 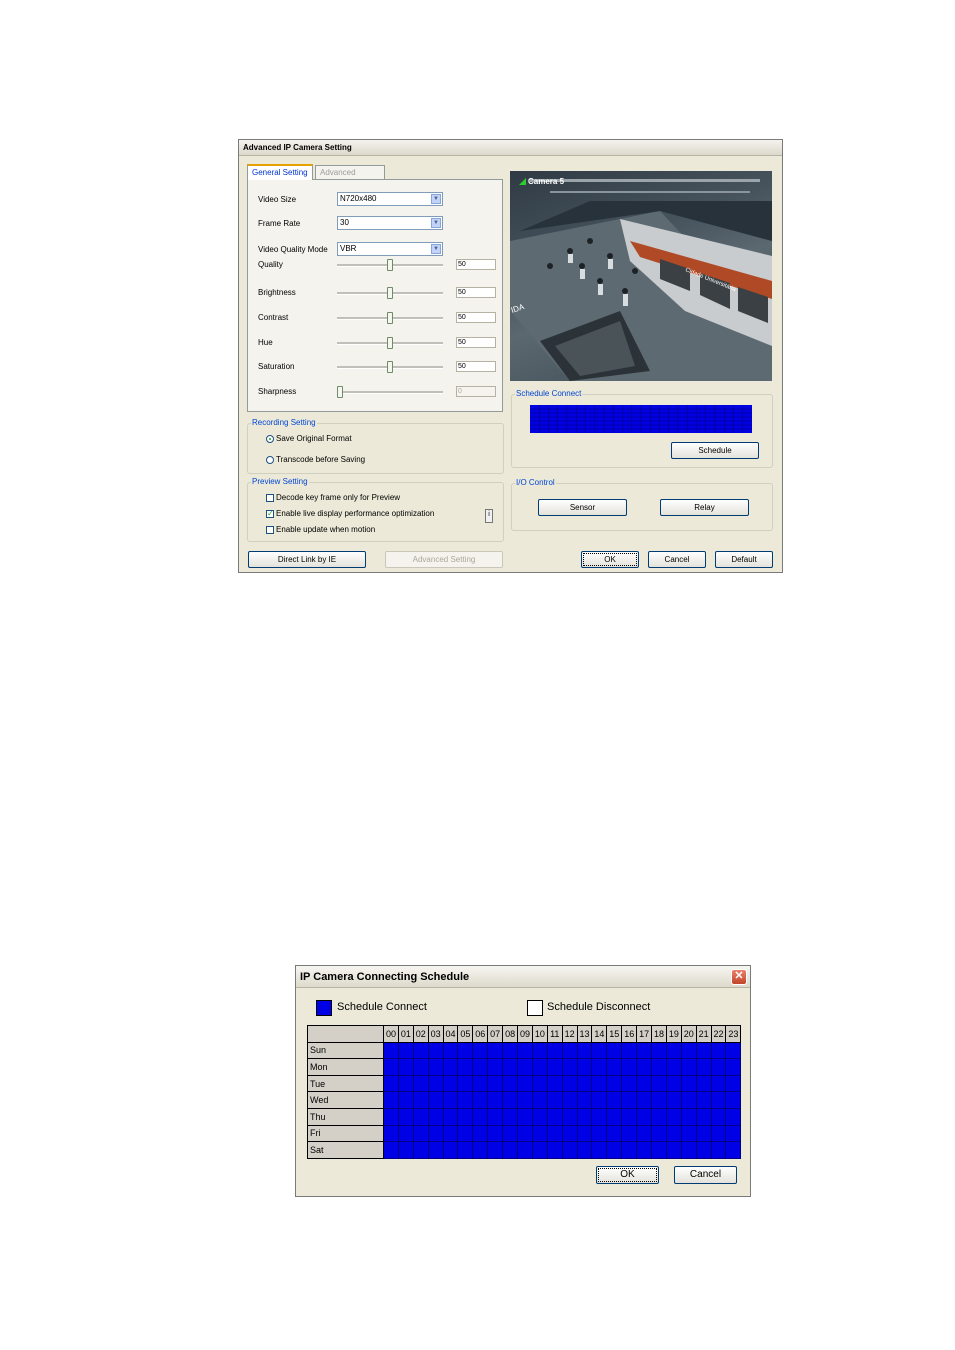 I want to click on chevron-down-icon: ▼, so click(x=436, y=223).